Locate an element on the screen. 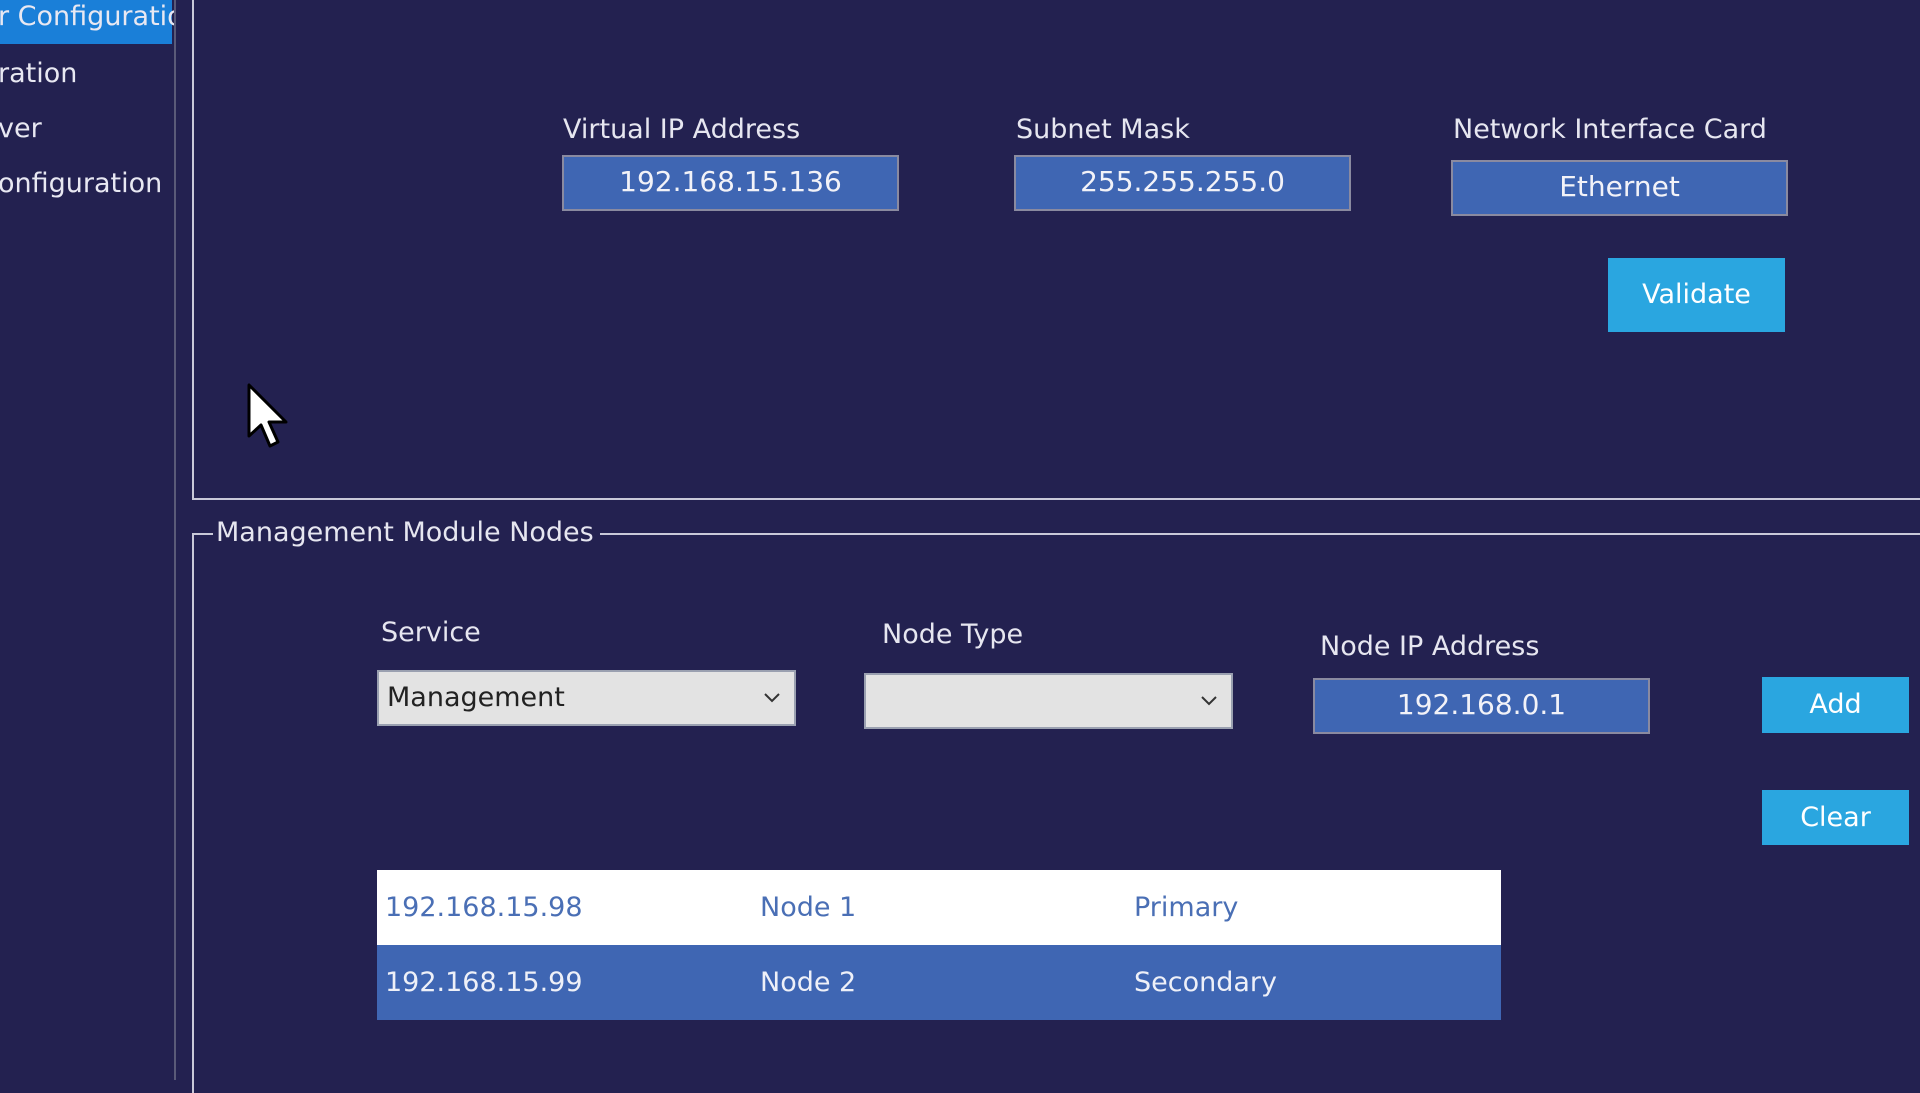 This screenshot has height=1093, width=1920. sidebar-item-onfiguration: onfiguration is located at coordinates (87, 187).